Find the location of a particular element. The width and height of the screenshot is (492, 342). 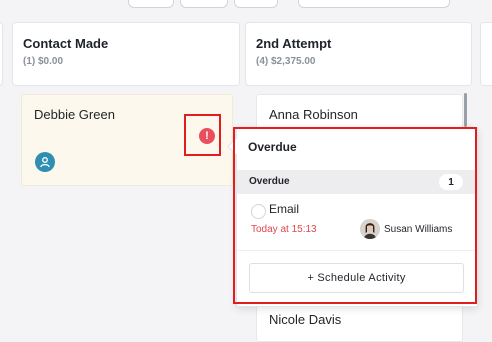

column-title: Contact Made is located at coordinates (66, 43).